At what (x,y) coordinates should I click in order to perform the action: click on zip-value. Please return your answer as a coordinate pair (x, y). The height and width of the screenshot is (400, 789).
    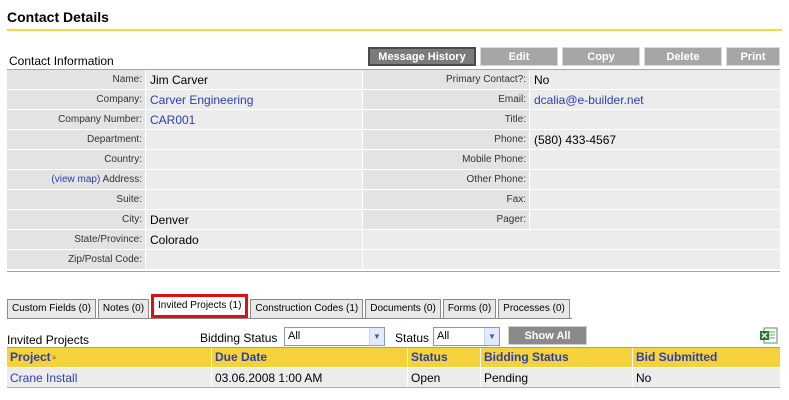
    Looking at the image, I should click on (253, 259).